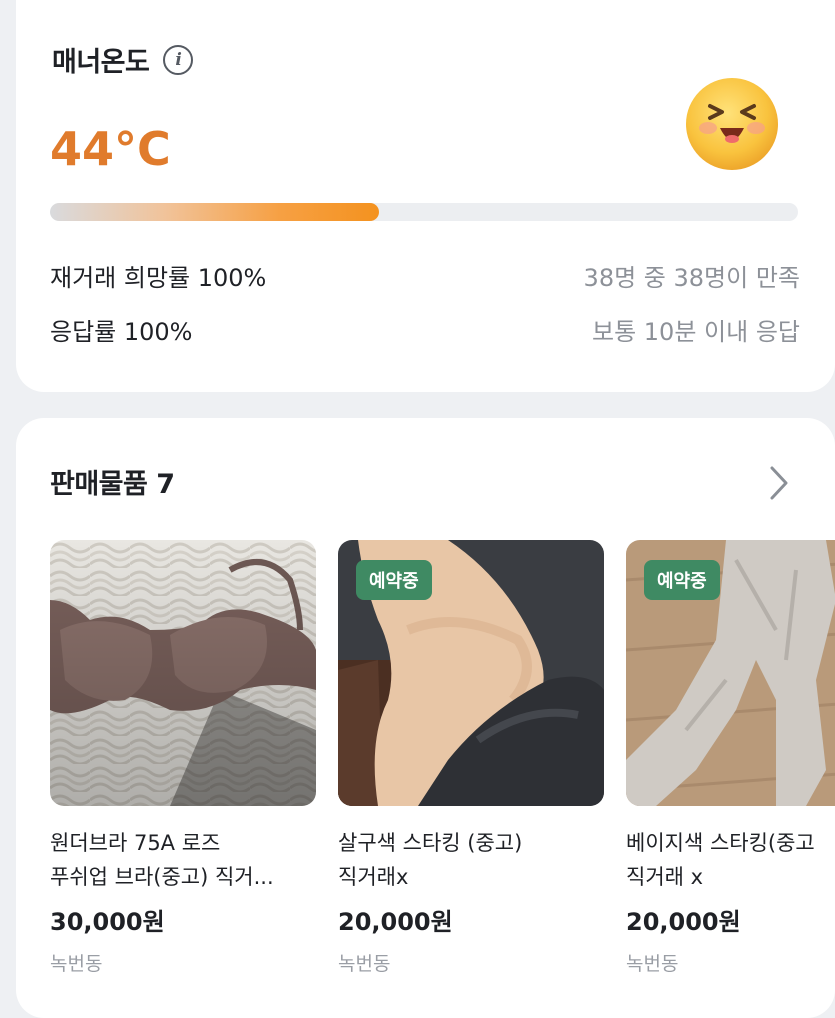 The width and height of the screenshot is (835, 1018). Describe the element at coordinates (730, 860) in the screenshot. I see `product-title: 베이지색 스타킹(중고 직거래 x` at that location.